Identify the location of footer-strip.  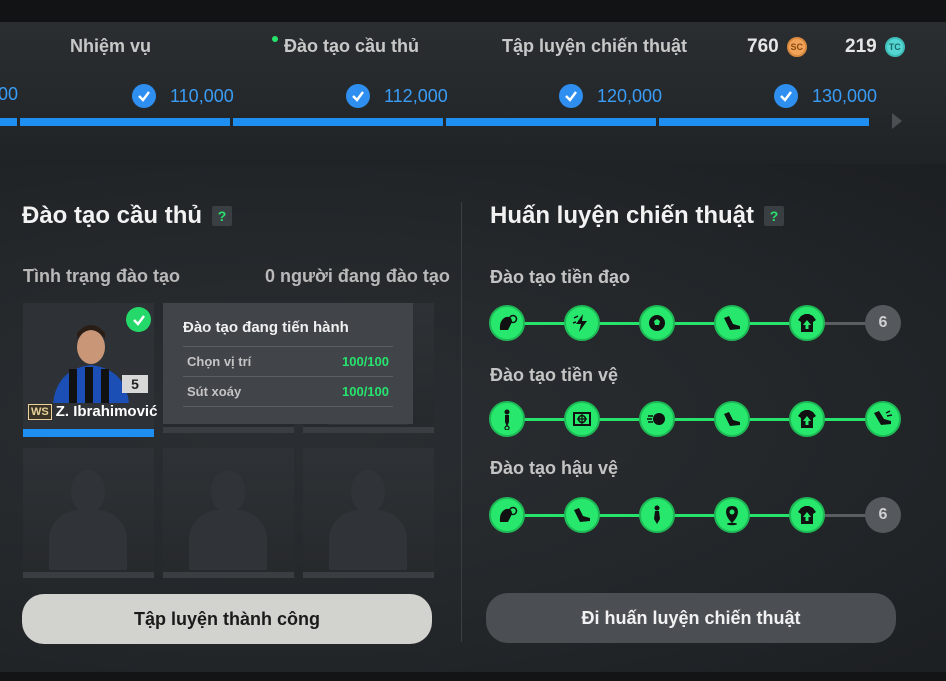
(473, 676).